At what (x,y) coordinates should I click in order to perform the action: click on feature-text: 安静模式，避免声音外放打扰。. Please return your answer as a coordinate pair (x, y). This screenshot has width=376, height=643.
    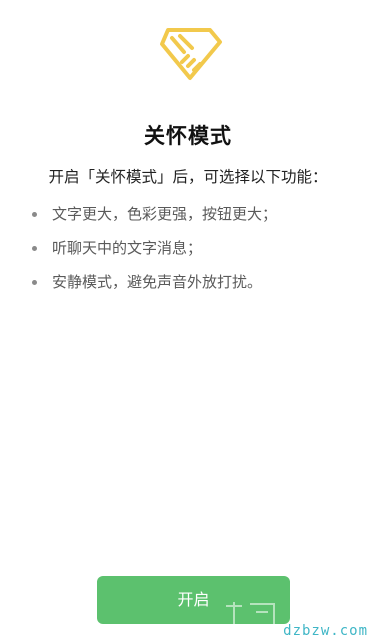
    Looking at the image, I should click on (157, 282).